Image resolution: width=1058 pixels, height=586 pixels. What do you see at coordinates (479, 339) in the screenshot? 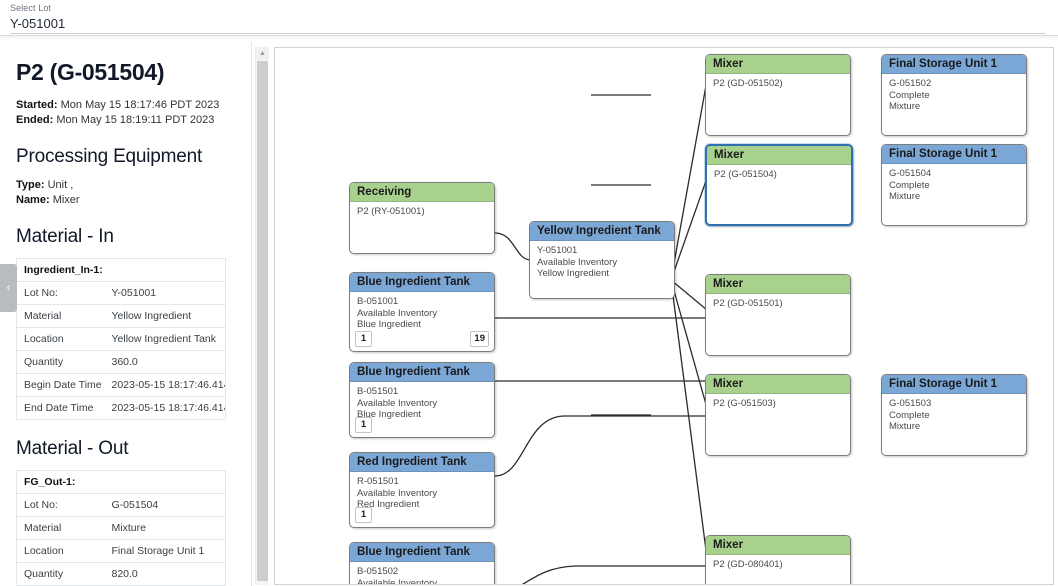
I see `node-badge-right: 19` at bounding box center [479, 339].